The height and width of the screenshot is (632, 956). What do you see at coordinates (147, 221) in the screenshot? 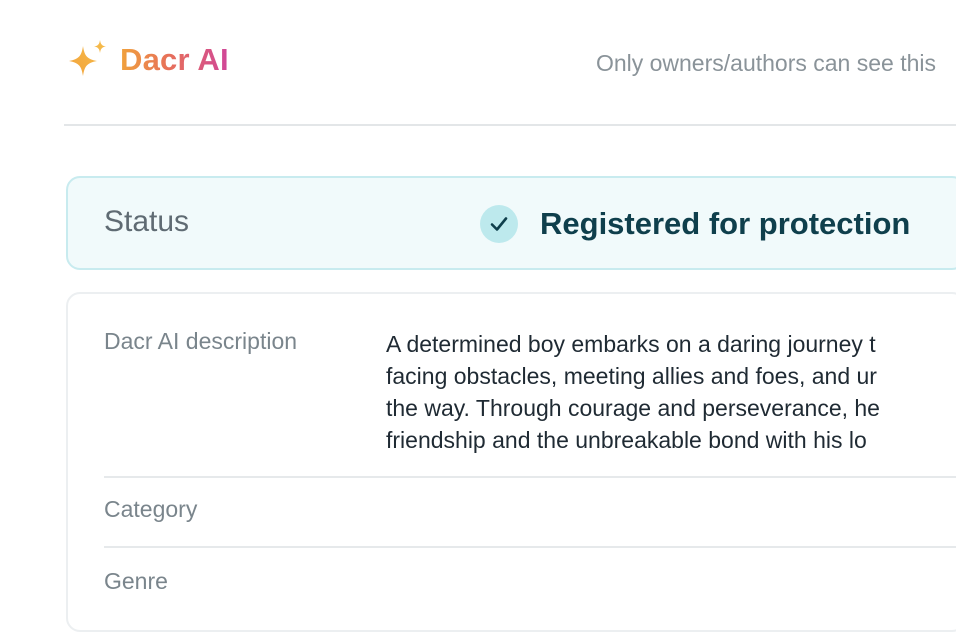
I see `status-label: Status` at bounding box center [147, 221].